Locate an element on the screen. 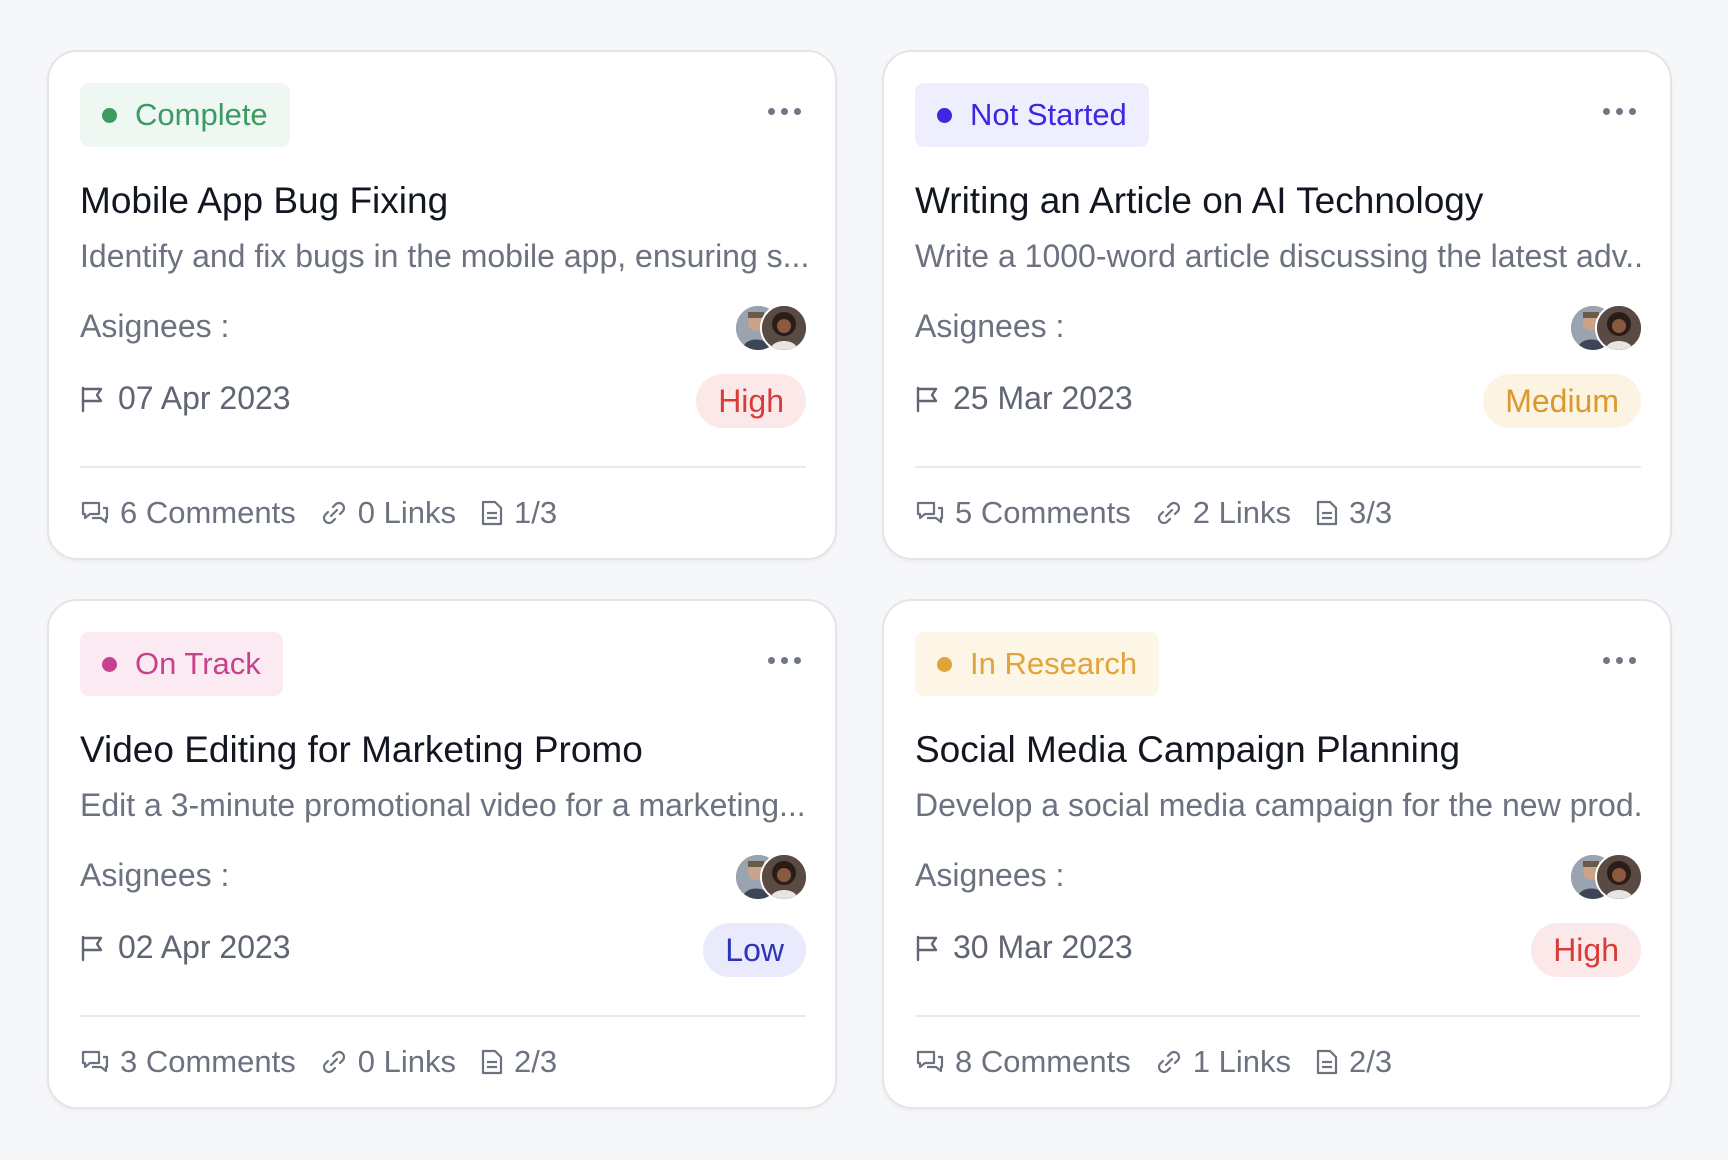  priority-badge: Low is located at coordinates (754, 950).